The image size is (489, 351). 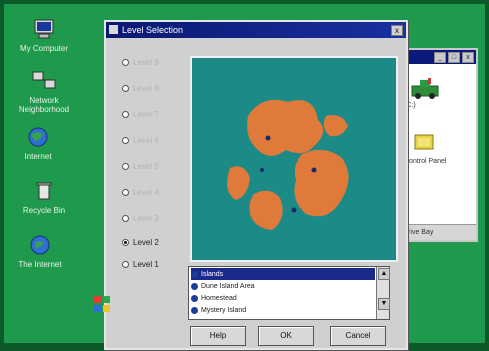 I want to click on list-item-label: Homestead, so click(x=219, y=298).